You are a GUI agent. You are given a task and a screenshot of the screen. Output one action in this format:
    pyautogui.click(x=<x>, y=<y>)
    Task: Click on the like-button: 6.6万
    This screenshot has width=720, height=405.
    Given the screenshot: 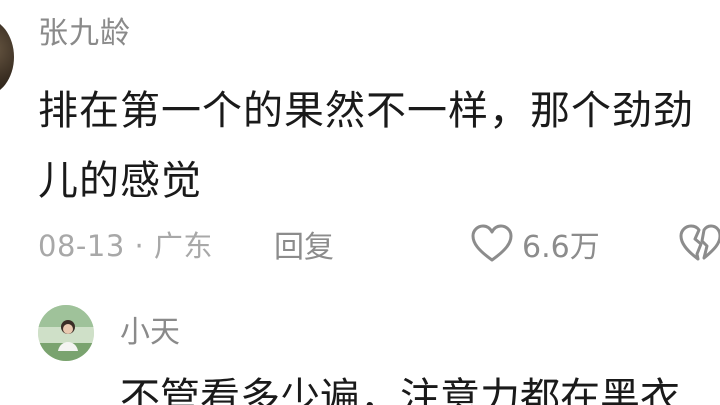 What is the action you would take?
    pyautogui.click(x=535, y=244)
    